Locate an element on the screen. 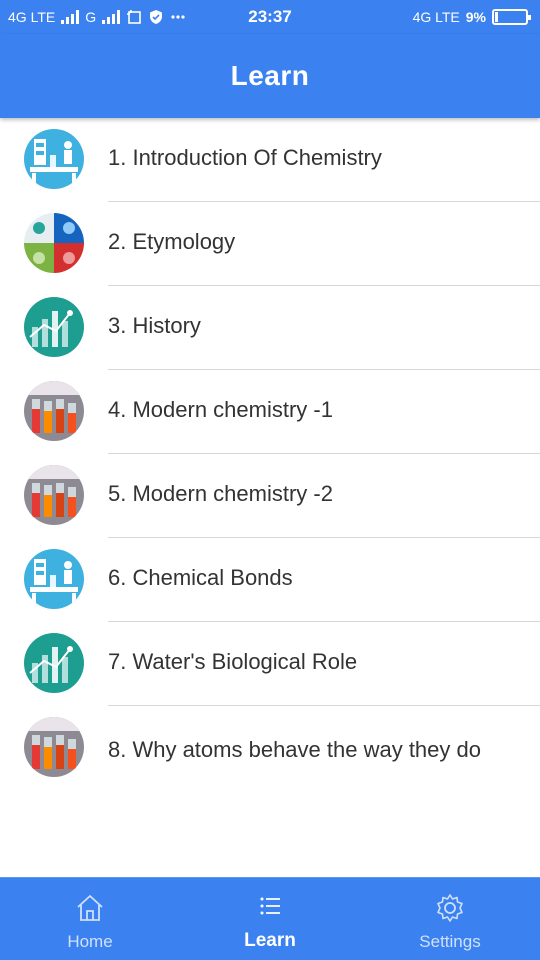 The image size is (540, 960). lesson-title: 8. Why atoms behave the way they do is located at coordinates (294, 749).